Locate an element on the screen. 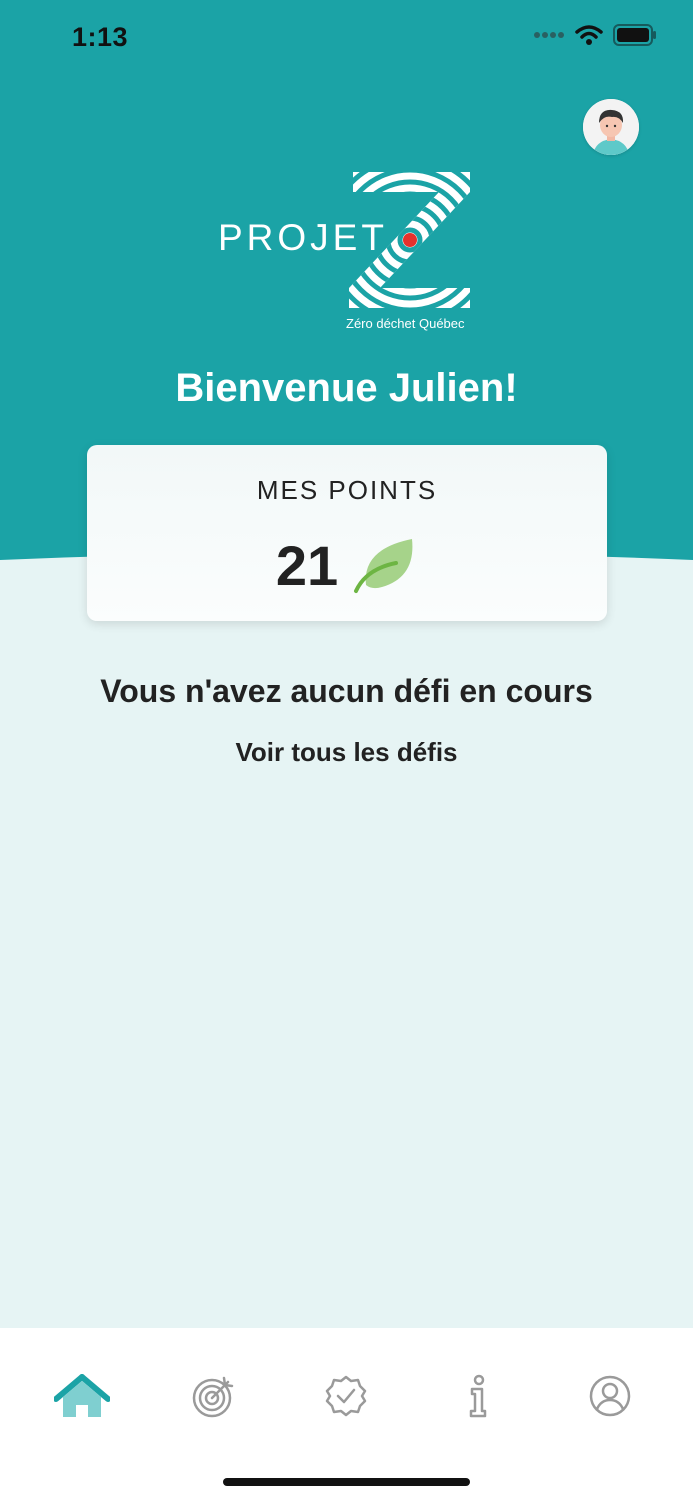 This screenshot has width=693, height=1500. status-icons is located at coordinates (595, 35).